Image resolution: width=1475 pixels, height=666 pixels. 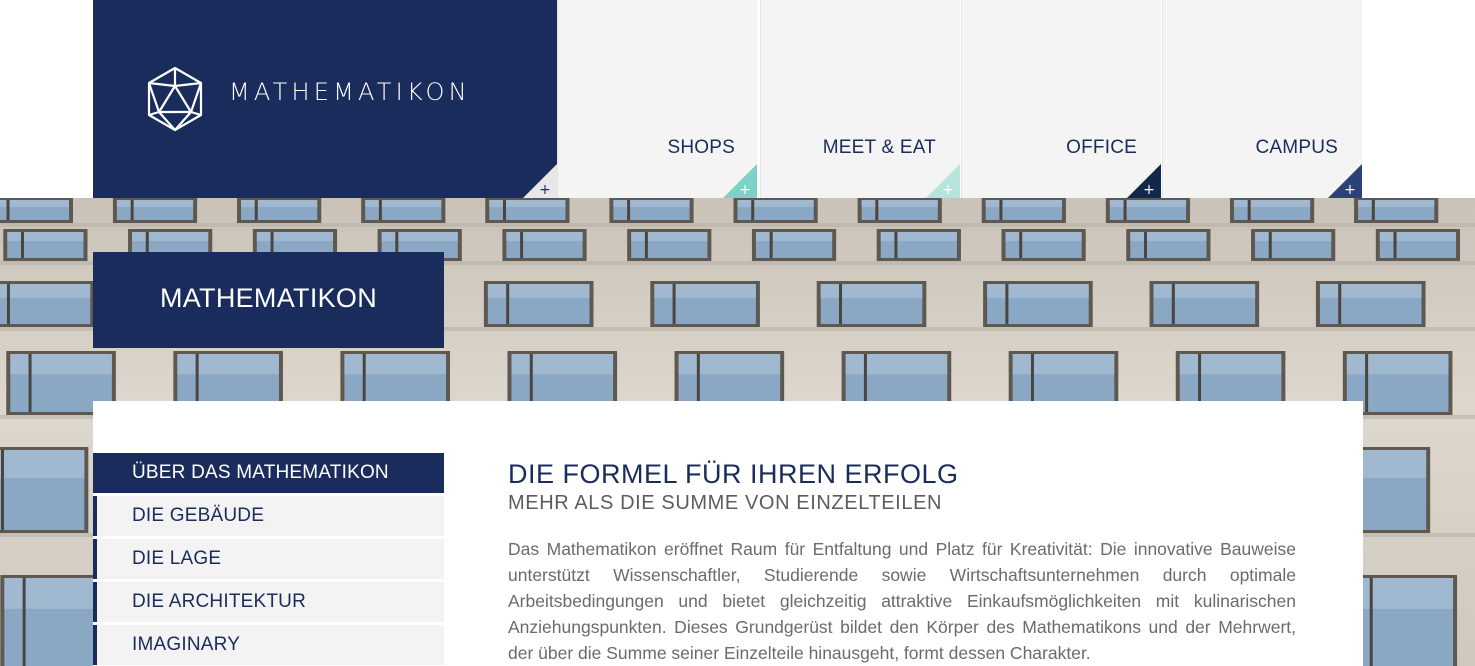 I want to click on page-title-tile: MATHEMATIKON, so click(x=268, y=300).